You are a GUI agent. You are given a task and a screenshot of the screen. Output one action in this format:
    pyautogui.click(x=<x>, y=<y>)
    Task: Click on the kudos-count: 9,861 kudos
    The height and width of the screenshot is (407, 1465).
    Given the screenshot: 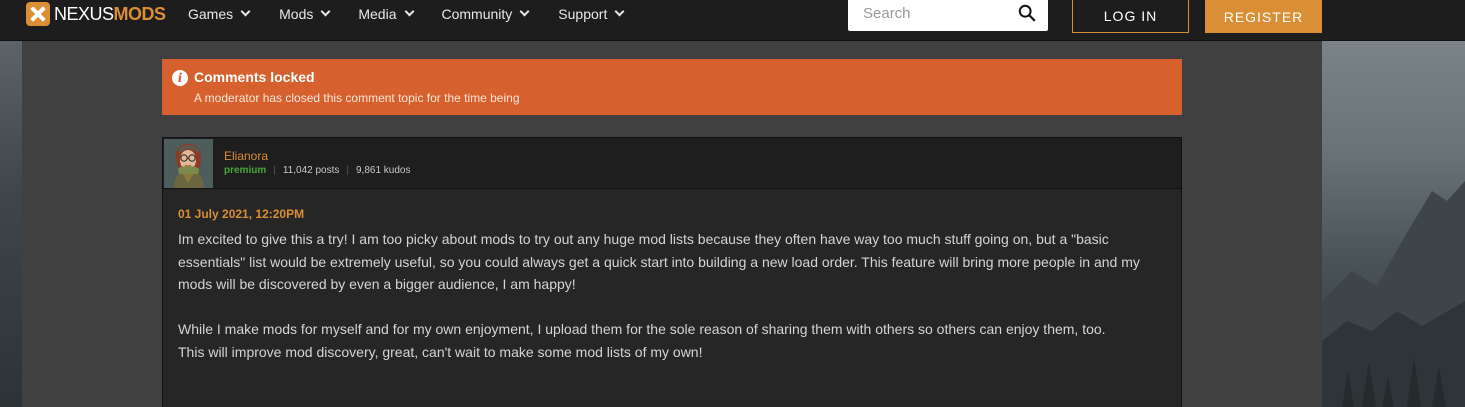 What is the action you would take?
    pyautogui.click(x=383, y=170)
    